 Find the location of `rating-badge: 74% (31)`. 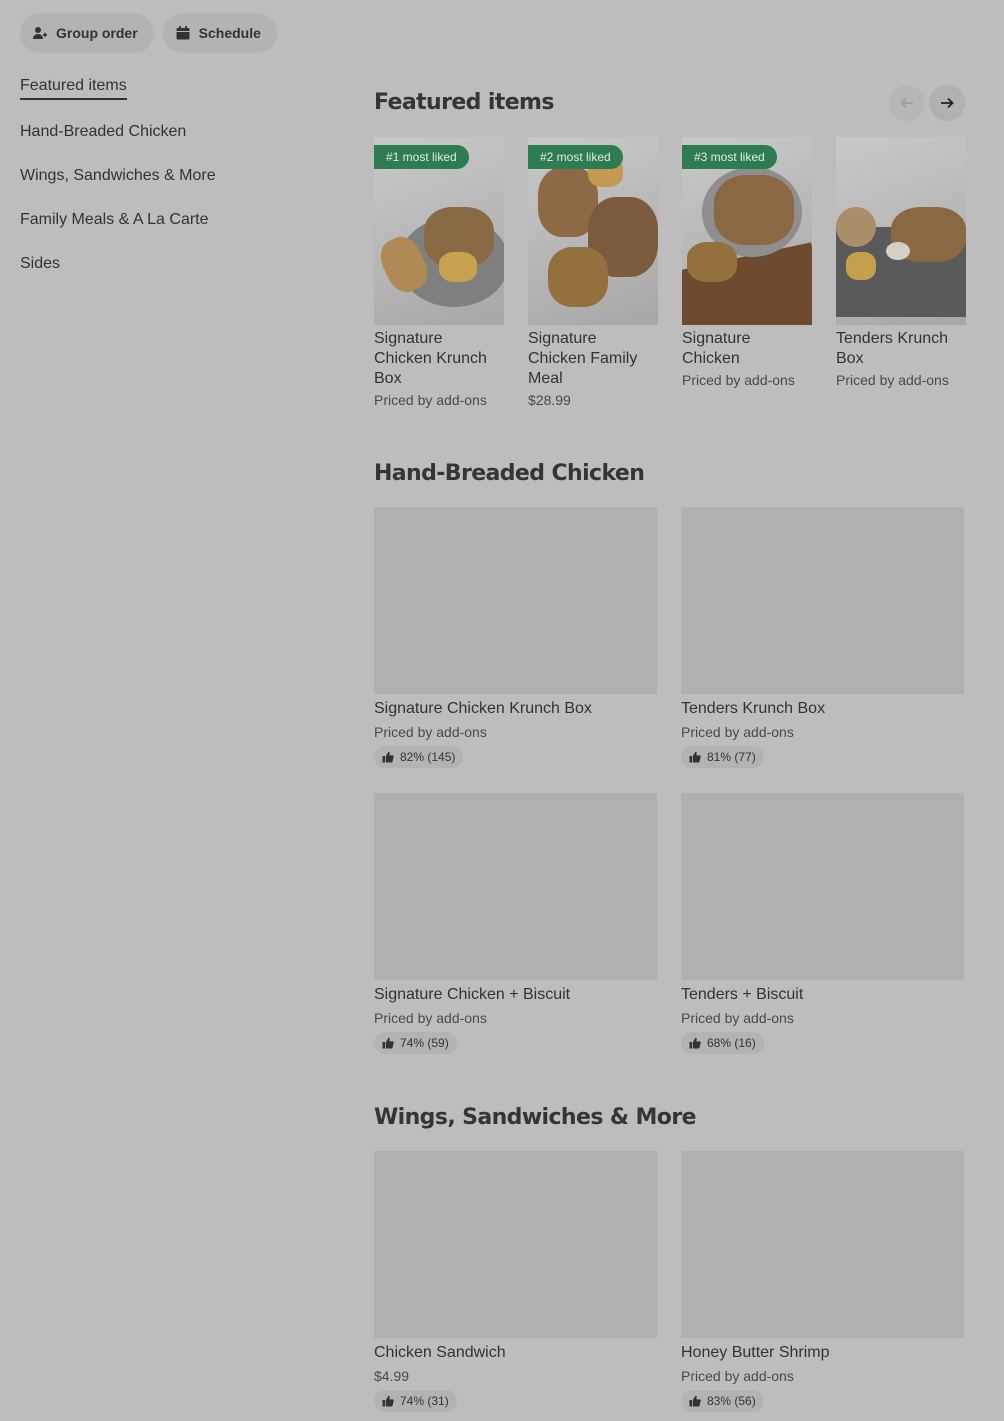

rating-badge: 74% (31) is located at coordinates (415, 1401).